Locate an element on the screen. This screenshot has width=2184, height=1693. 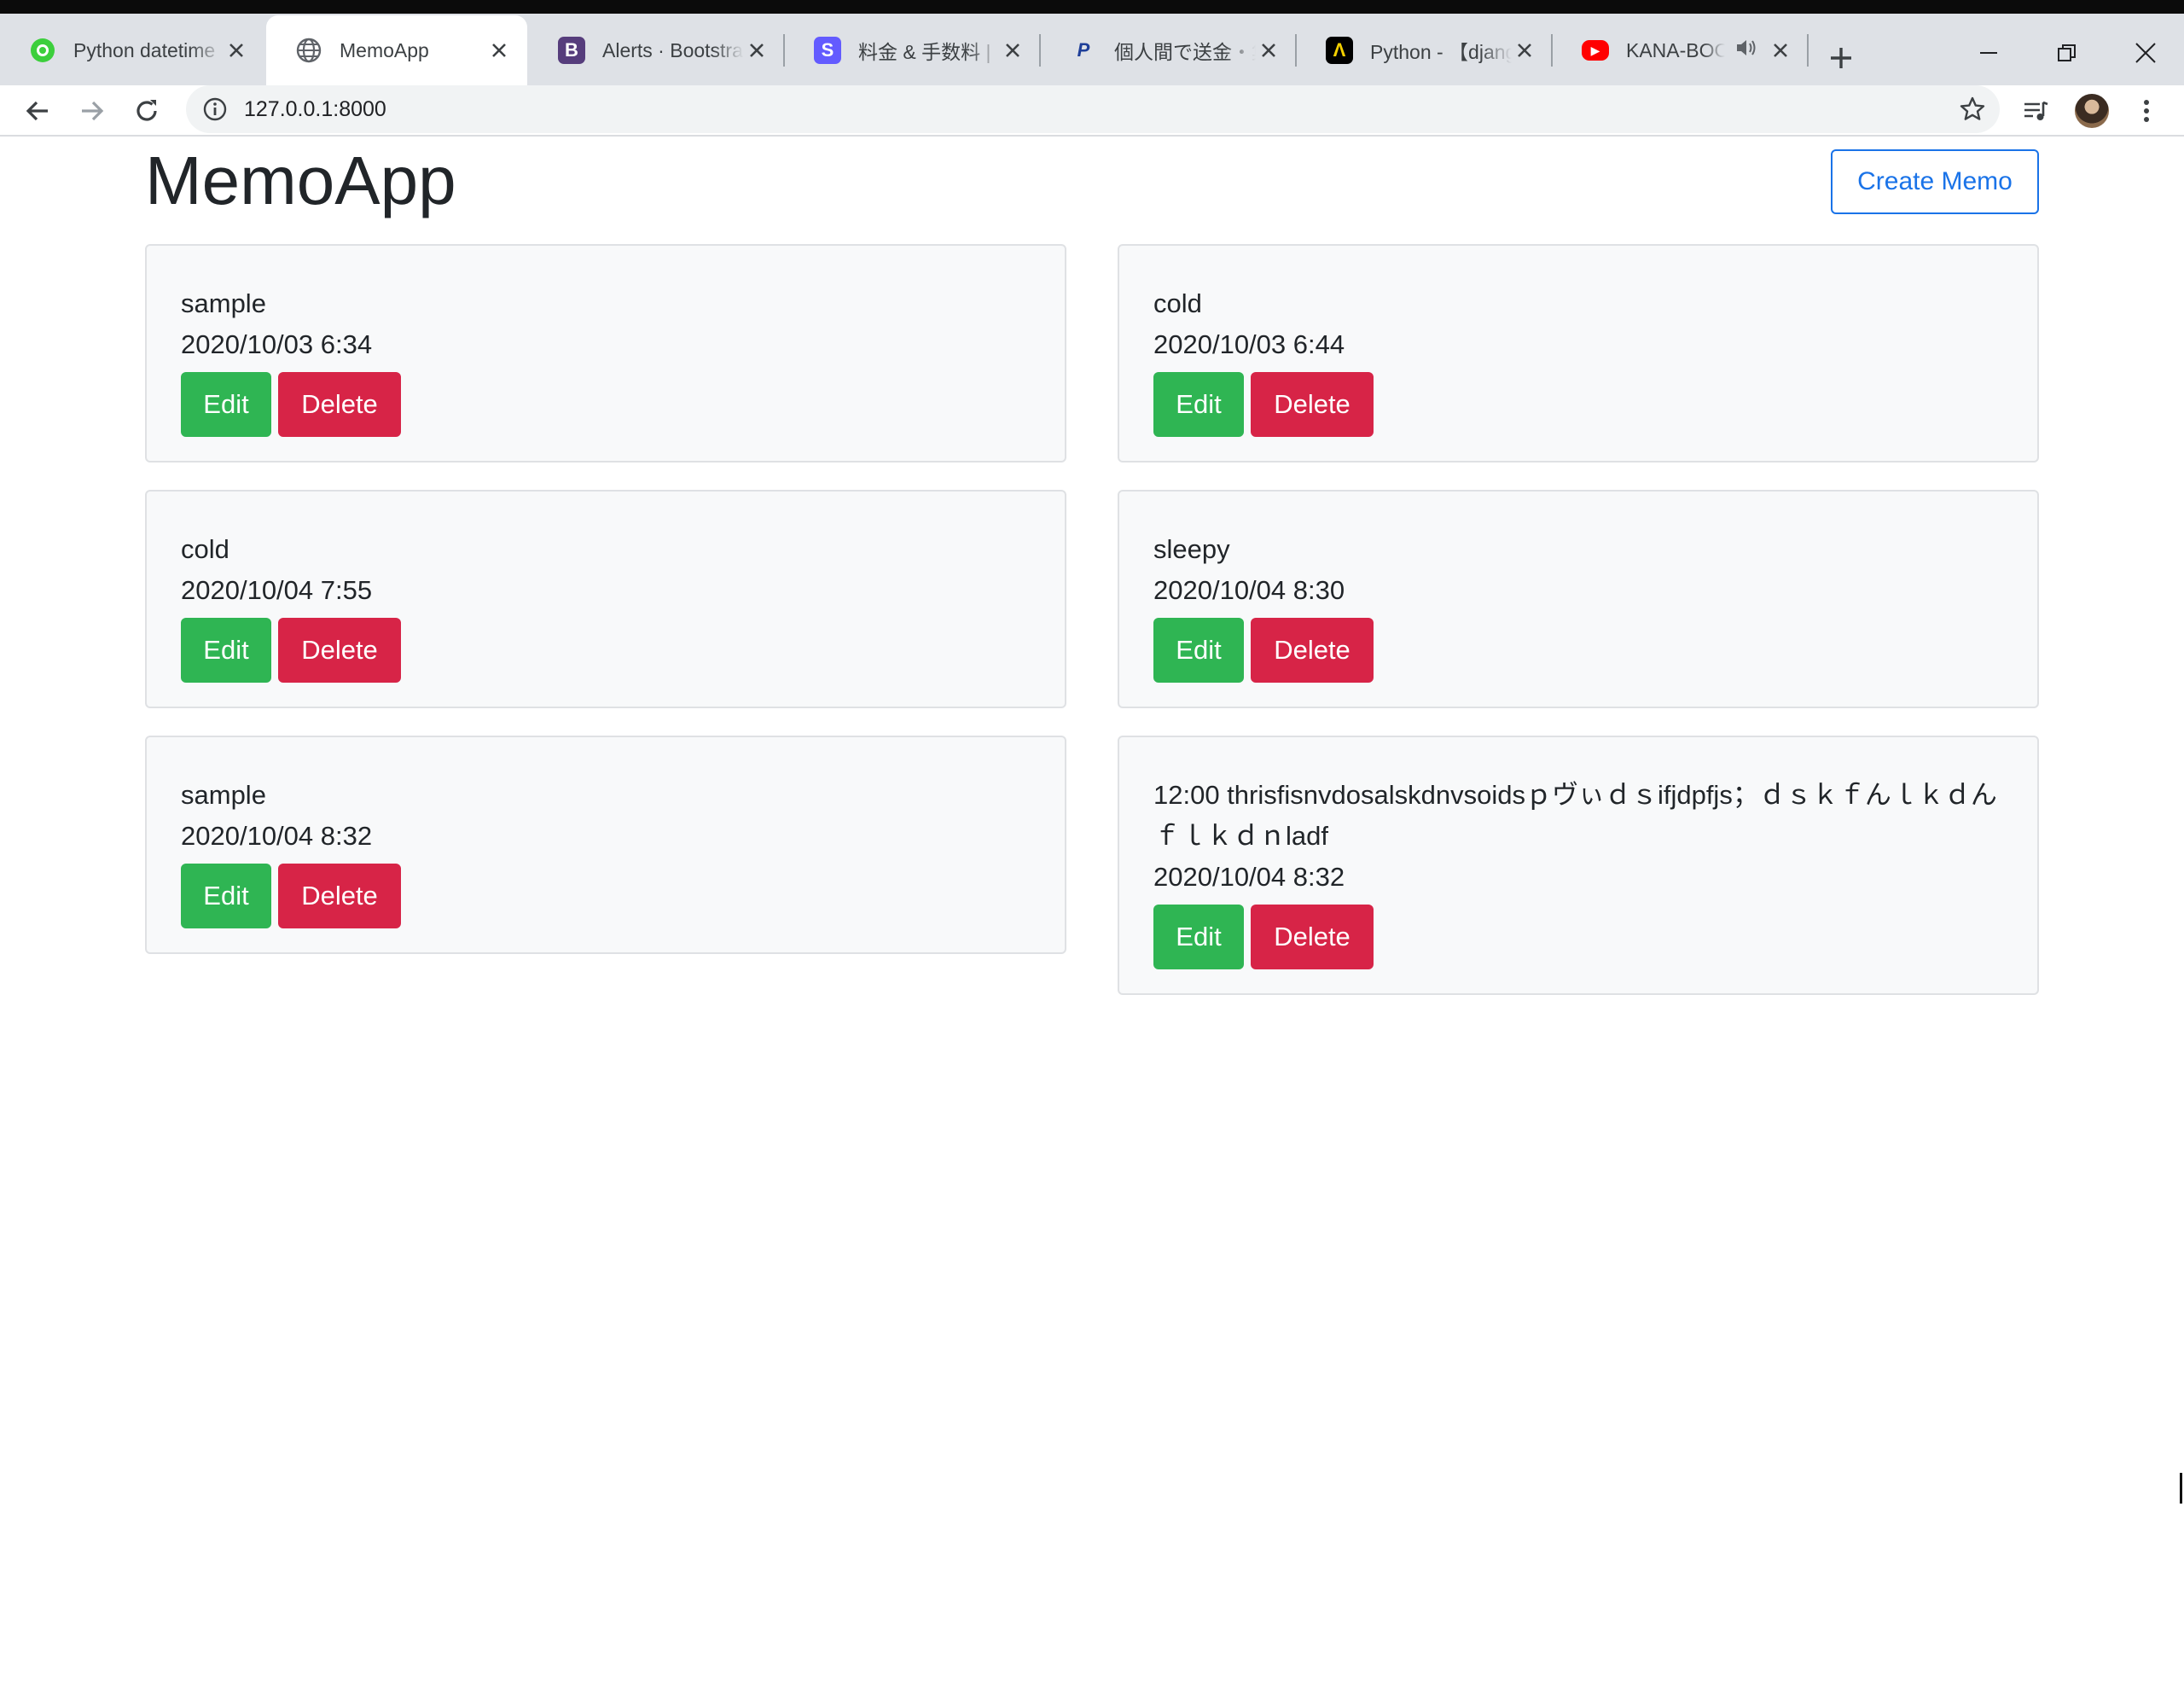
memo-date: 2020/10/04 7:55 is located at coordinates (277, 590).